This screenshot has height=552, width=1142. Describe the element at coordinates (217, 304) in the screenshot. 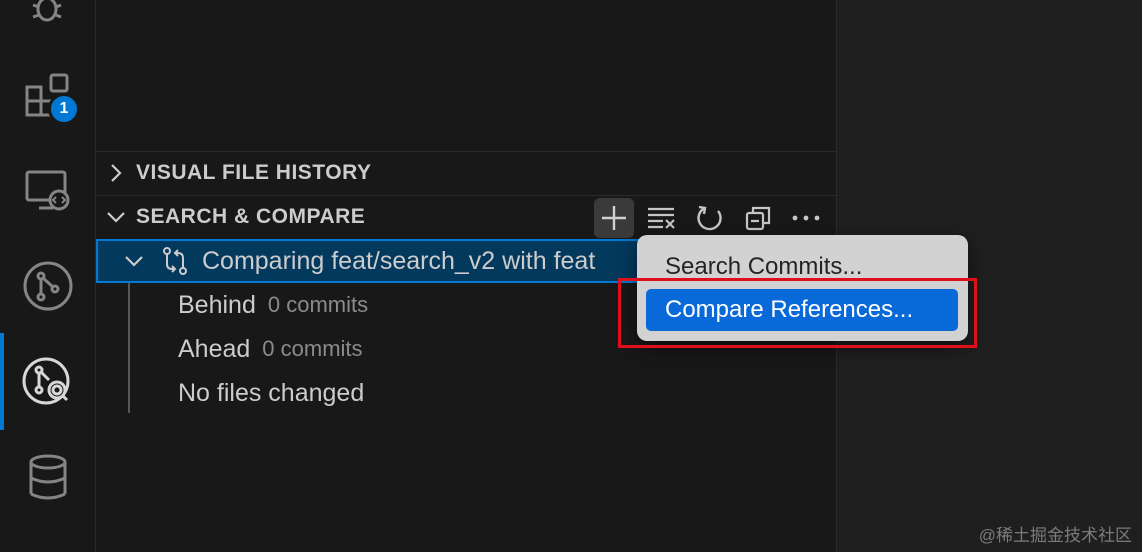

I see `row-label: Behind` at that location.